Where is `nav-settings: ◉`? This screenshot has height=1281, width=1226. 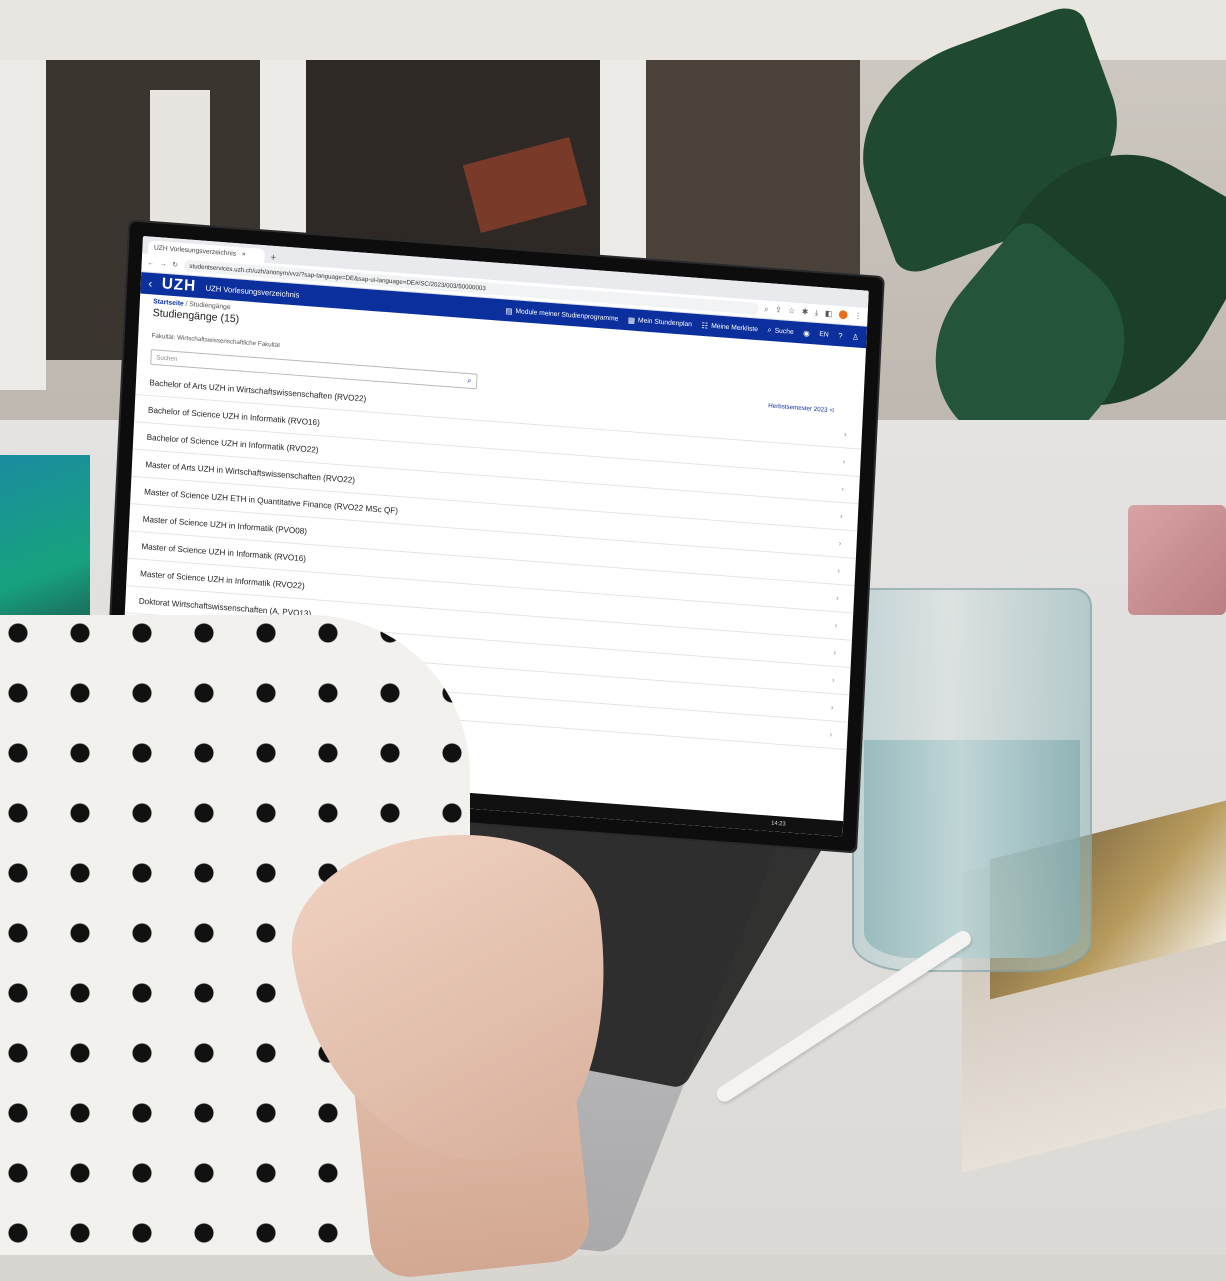 nav-settings: ◉ is located at coordinates (806, 332).